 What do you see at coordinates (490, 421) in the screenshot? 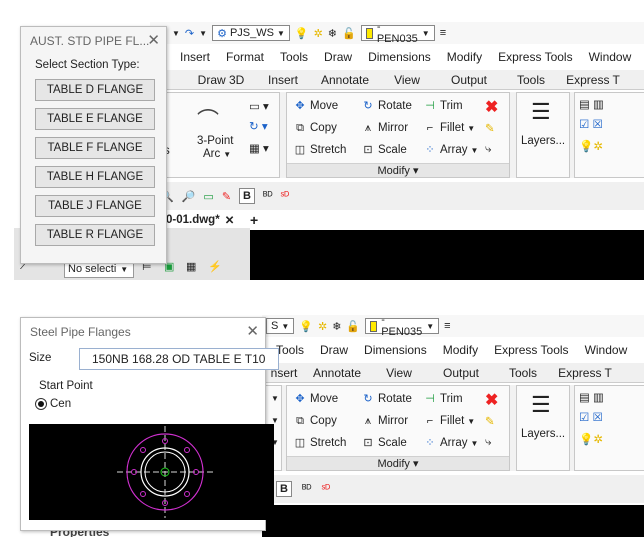
I see `explode-icon: ✎` at bounding box center [490, 421].